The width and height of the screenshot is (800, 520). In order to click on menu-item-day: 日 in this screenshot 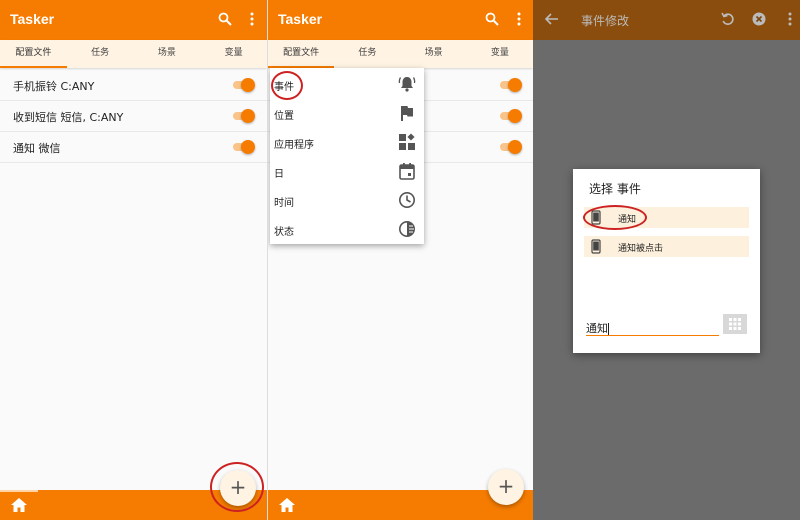, I will do `click(347, 171)`.